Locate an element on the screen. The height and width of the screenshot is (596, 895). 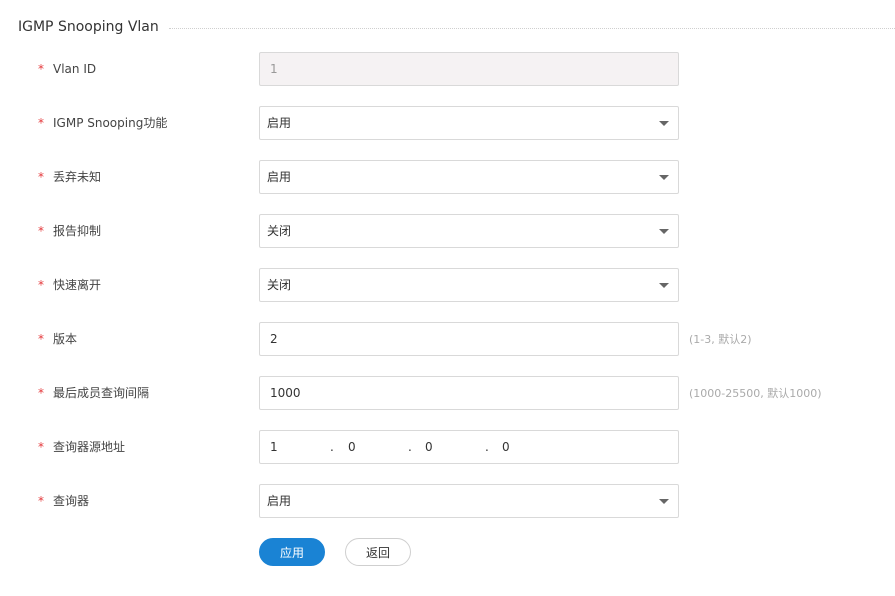
last-member-interval-value: 1000 is located at coordinates (285, 393).